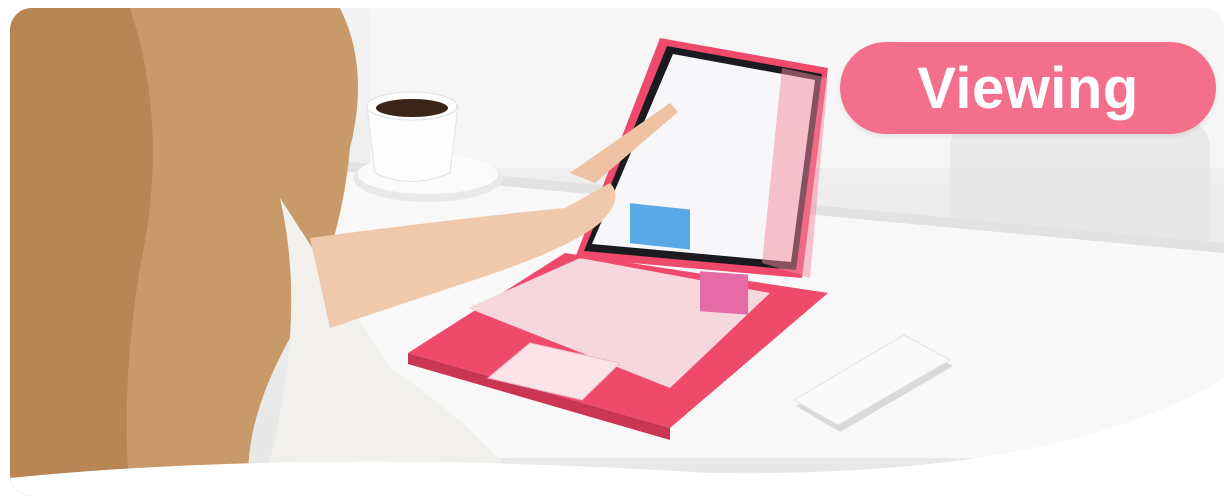 The height and width of the screenshot is (499, 1229). What do you see at coordinates (1028, 88) in the screenshot?
I see `viewing-badge: Viewing` at bounding box center [1028, 88].